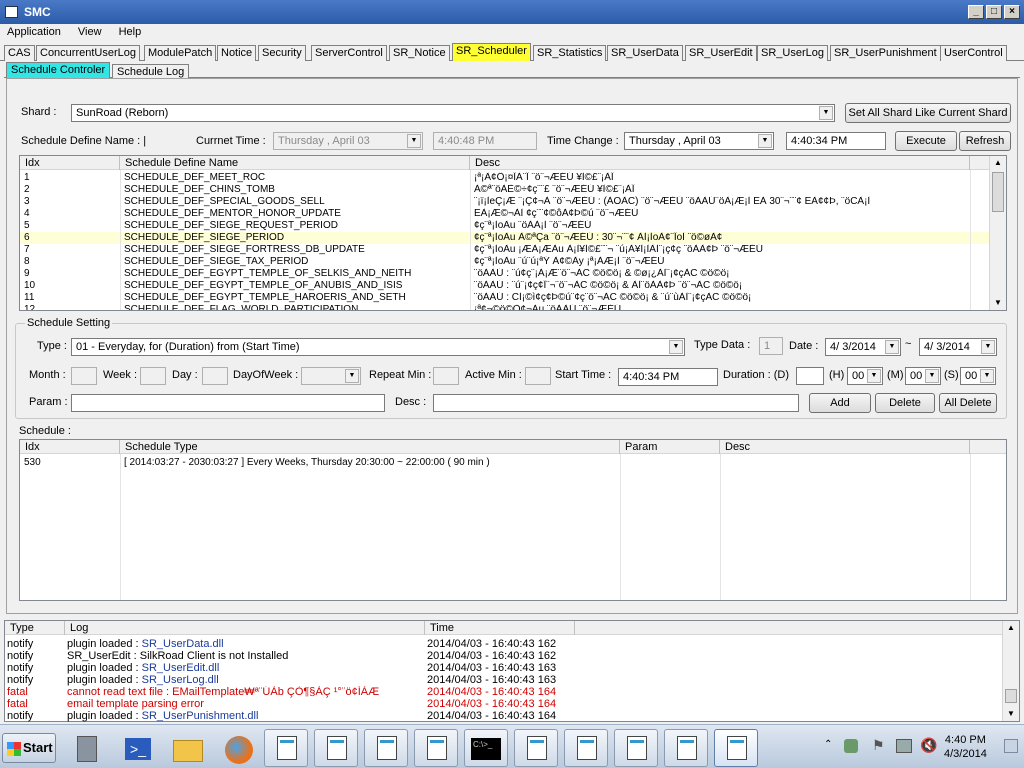  I want to click on server-manager-icon, so click(88, 748).